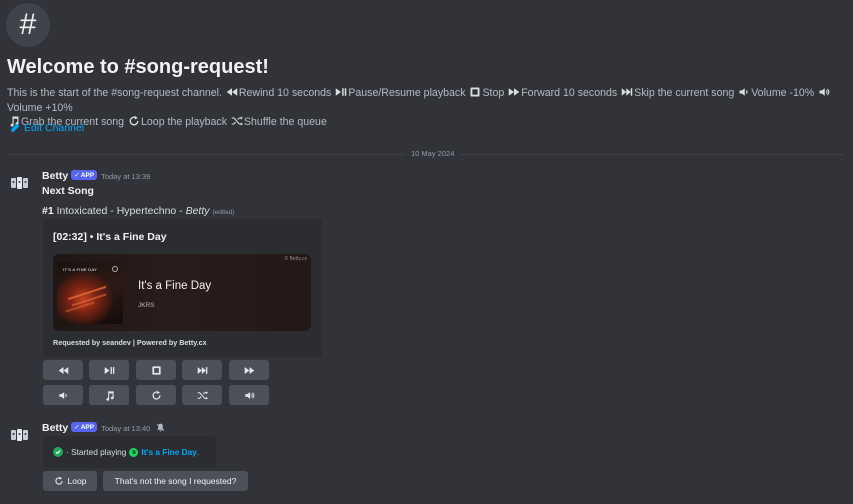  What do you see at coordinates (80, 269) in the screenshot?
I see `album-art-text: IT'S A FINE DAY` at bounding box center [80, 269].